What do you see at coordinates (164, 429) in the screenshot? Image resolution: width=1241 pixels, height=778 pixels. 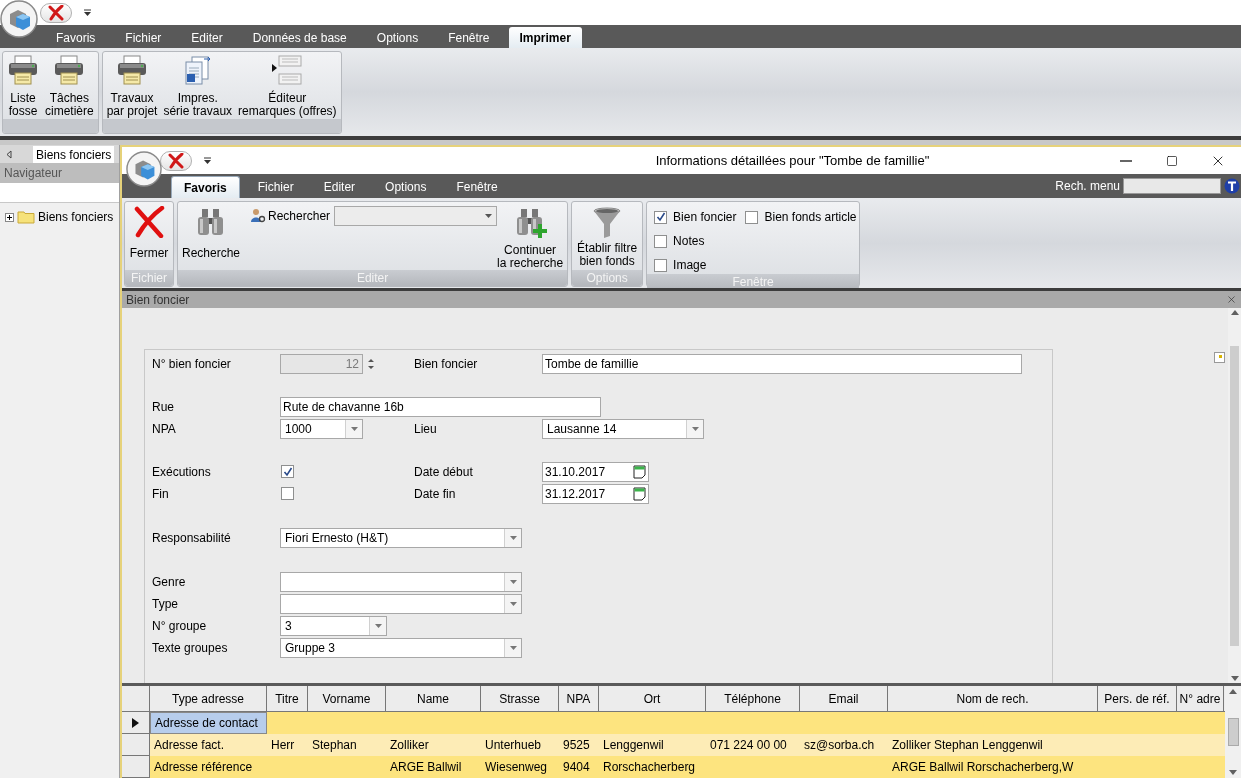 I see `field-label: NPA` at bounding box center [164, 429].